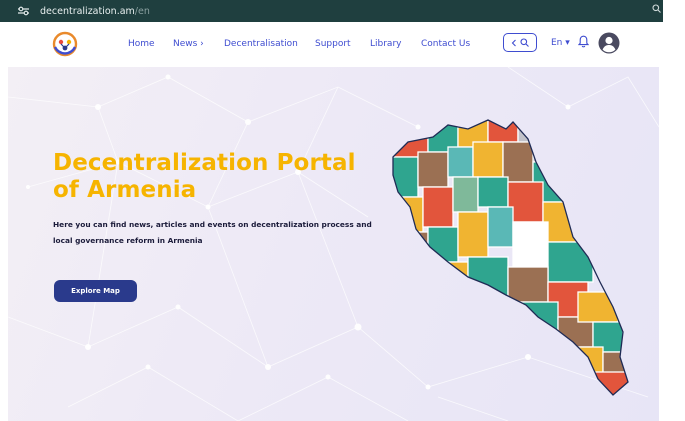 This screenshot has height=421, width=685. I want to click on nav-item-home: Home, so click(141, 44).